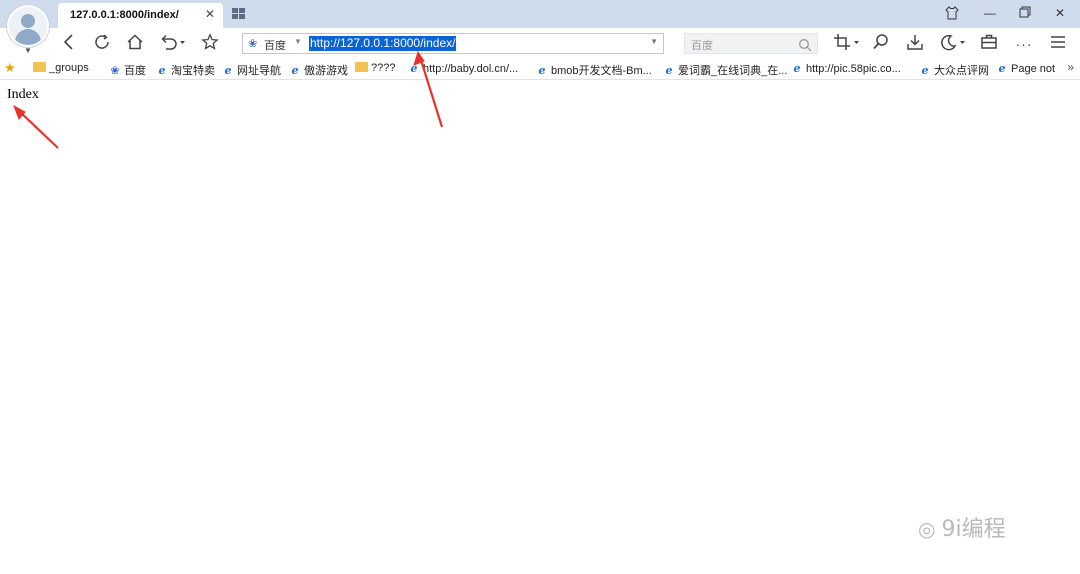  I want to click on page-text: Index, so click(23, 94).